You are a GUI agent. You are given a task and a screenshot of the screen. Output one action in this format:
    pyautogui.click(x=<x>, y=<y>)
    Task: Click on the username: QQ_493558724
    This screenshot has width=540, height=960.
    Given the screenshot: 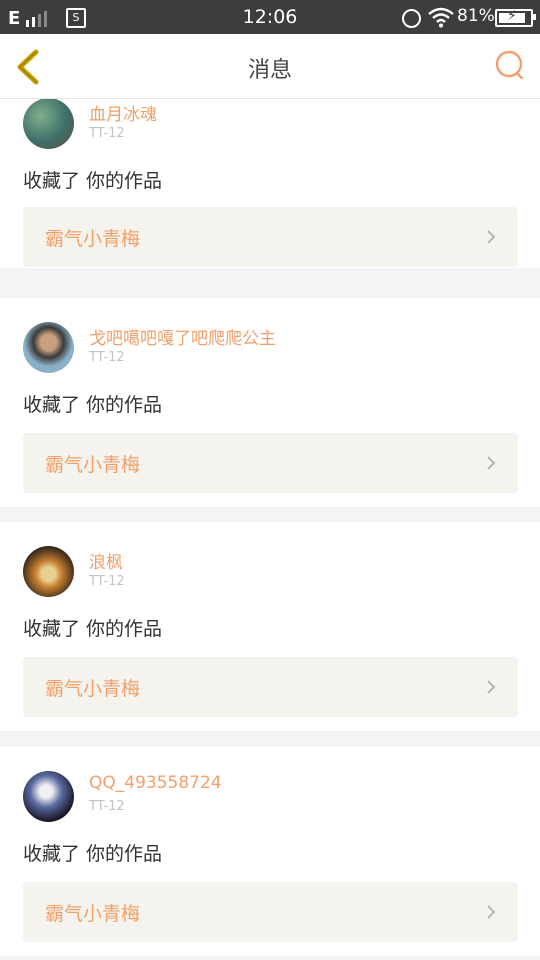 What is the action you would take?
    pyautogui.click(x=155, y=783)
    